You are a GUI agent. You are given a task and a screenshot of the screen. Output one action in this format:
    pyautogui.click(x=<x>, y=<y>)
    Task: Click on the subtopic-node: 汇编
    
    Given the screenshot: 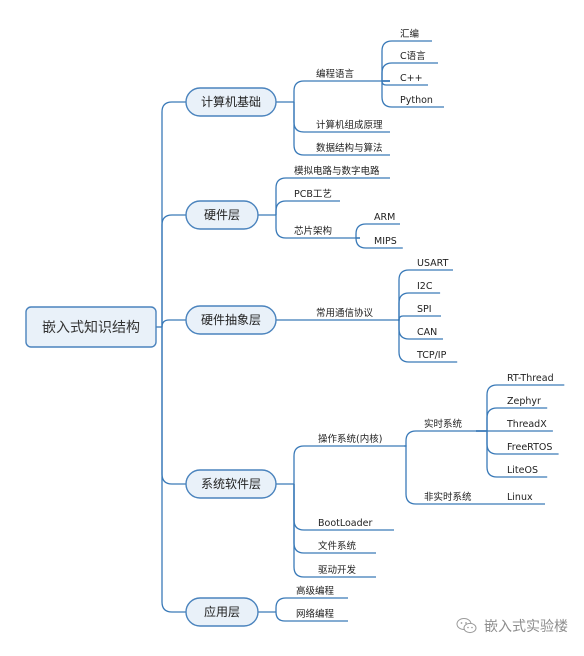 What is the action you would take?
    pyautogui.click(x=414, y=35)
    